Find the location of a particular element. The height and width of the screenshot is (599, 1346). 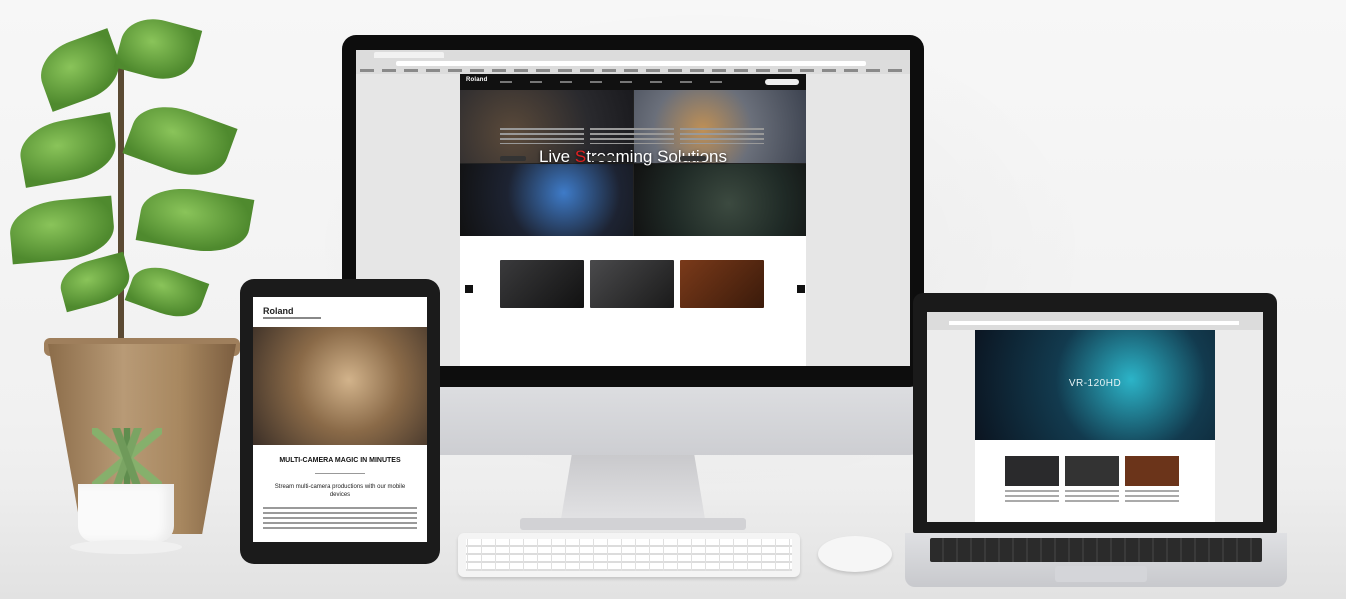

laptop-screen: VR-120HD is located at coordinates (1095, 417).